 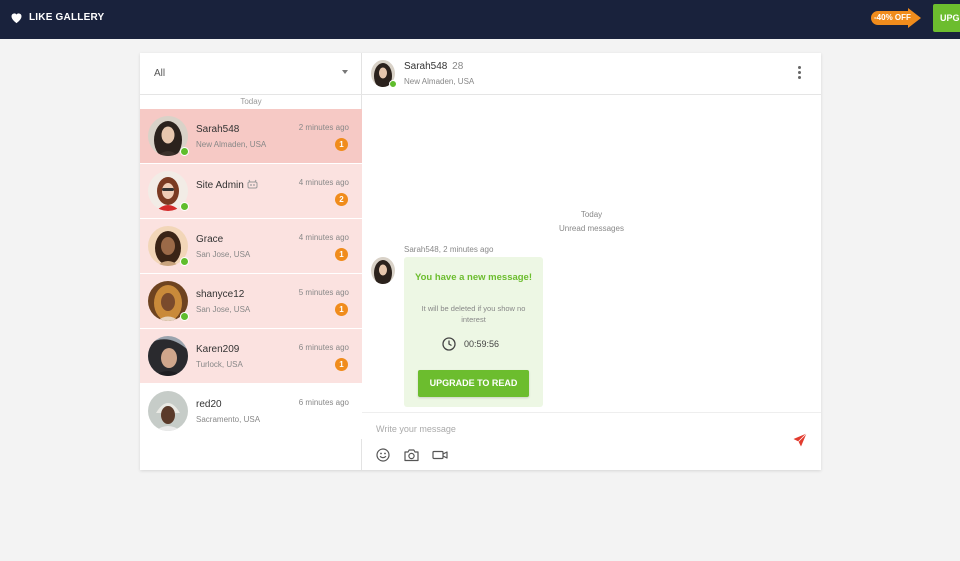 I want to click on caret-down-icon, so click(x=345, y=72).